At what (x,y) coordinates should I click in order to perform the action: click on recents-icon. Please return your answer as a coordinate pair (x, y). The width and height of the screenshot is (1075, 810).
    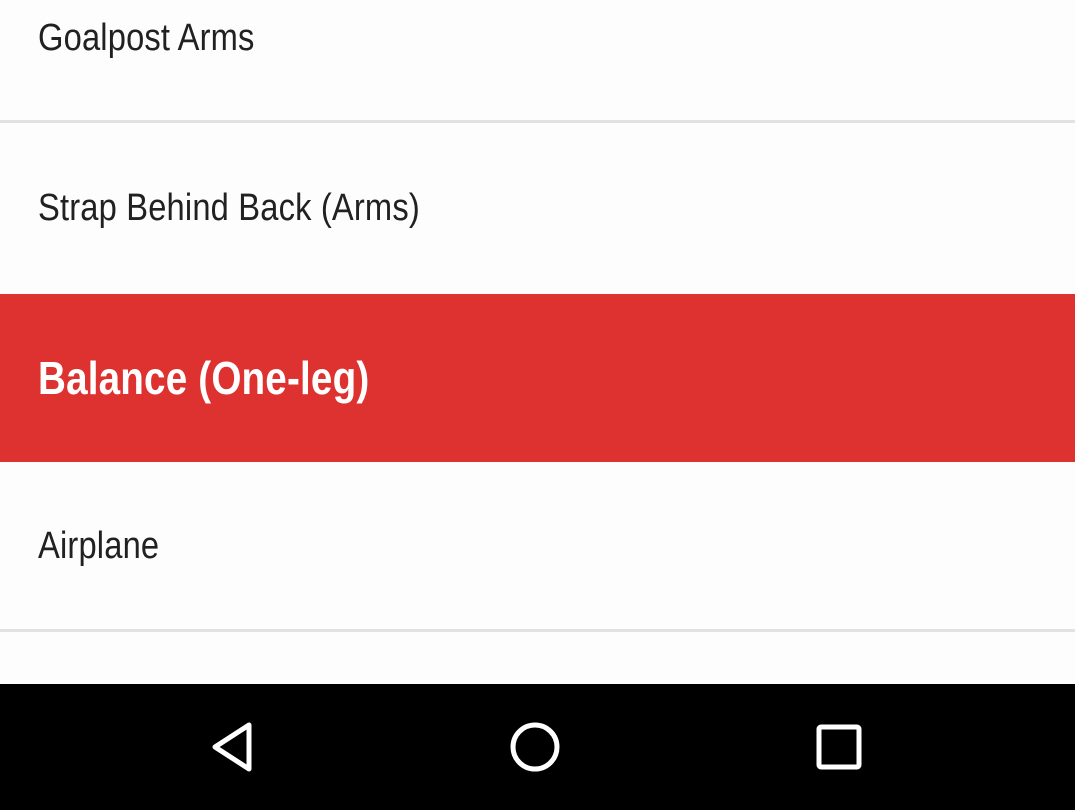
    Looking at the image, I should click on (839, 747).